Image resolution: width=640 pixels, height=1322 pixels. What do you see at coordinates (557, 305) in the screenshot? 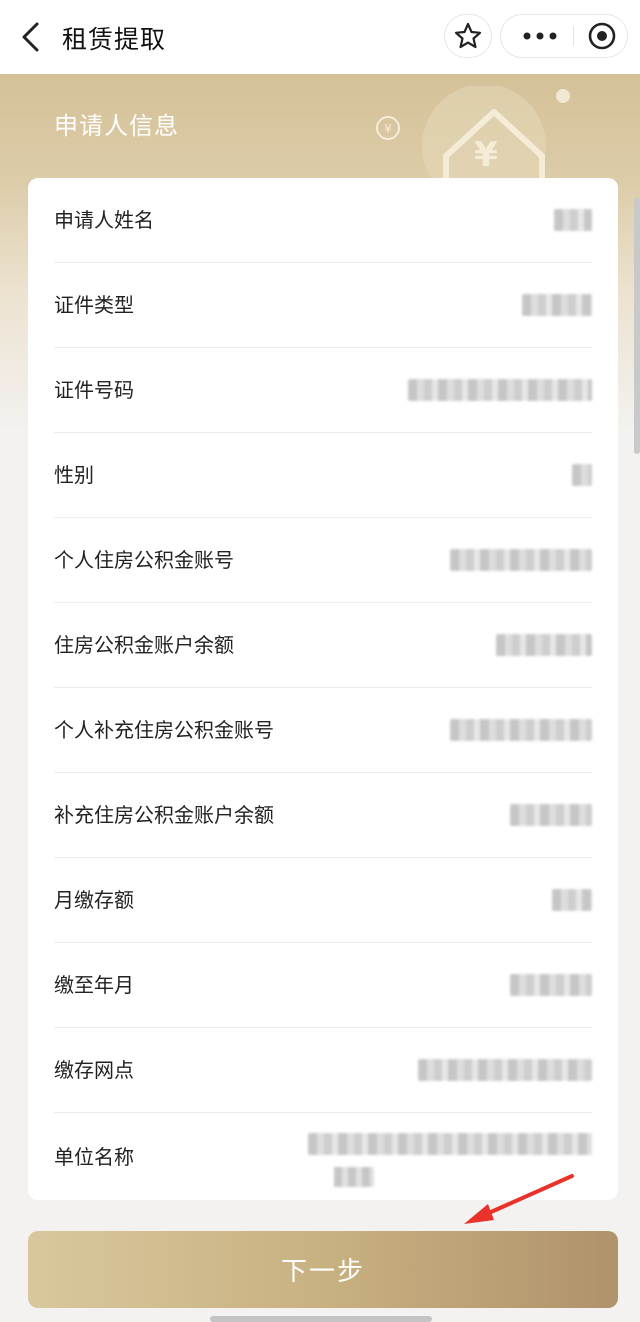
I see `field-value-blurred: ████` at bounding box center [557, 305].